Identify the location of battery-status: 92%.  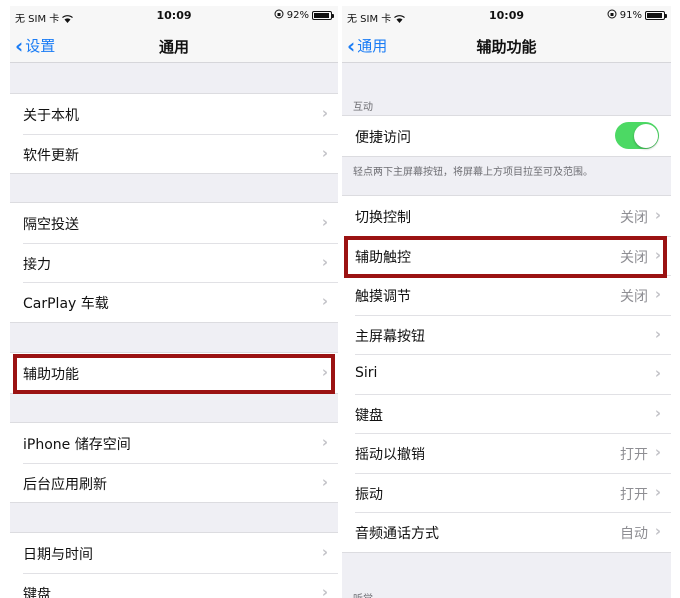
(304, 15).